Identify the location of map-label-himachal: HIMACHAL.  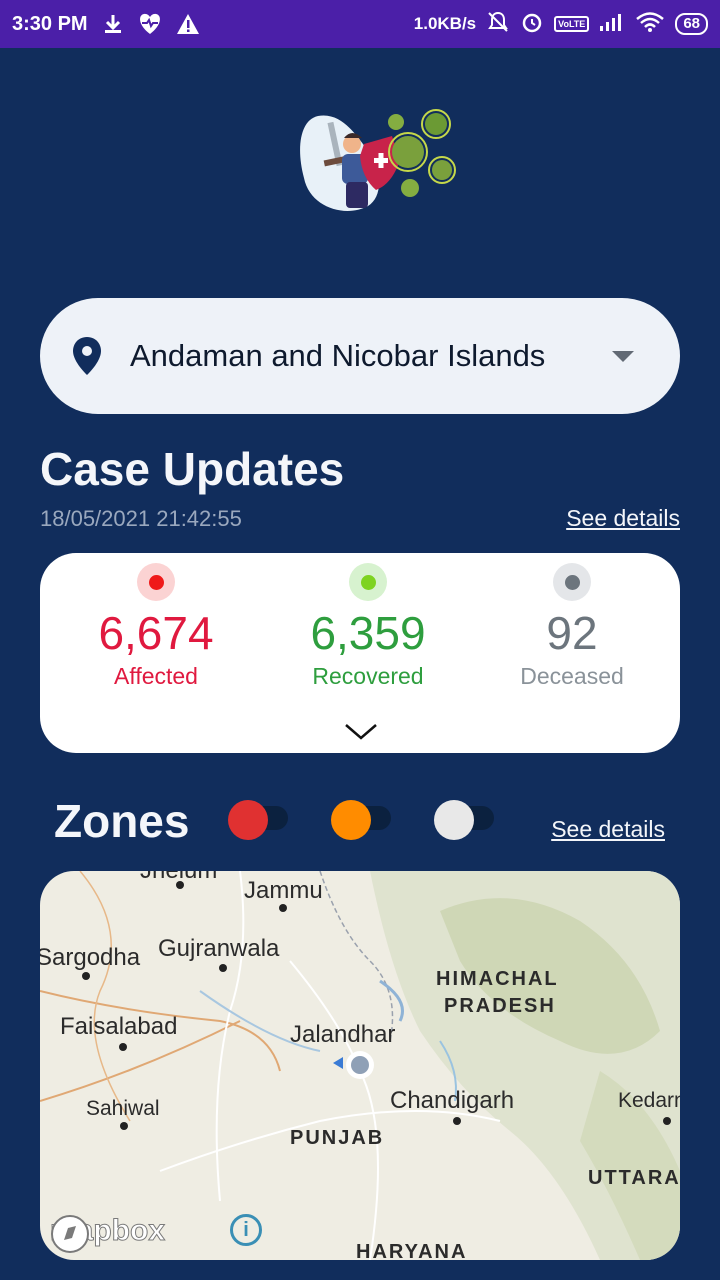
(497, 979).